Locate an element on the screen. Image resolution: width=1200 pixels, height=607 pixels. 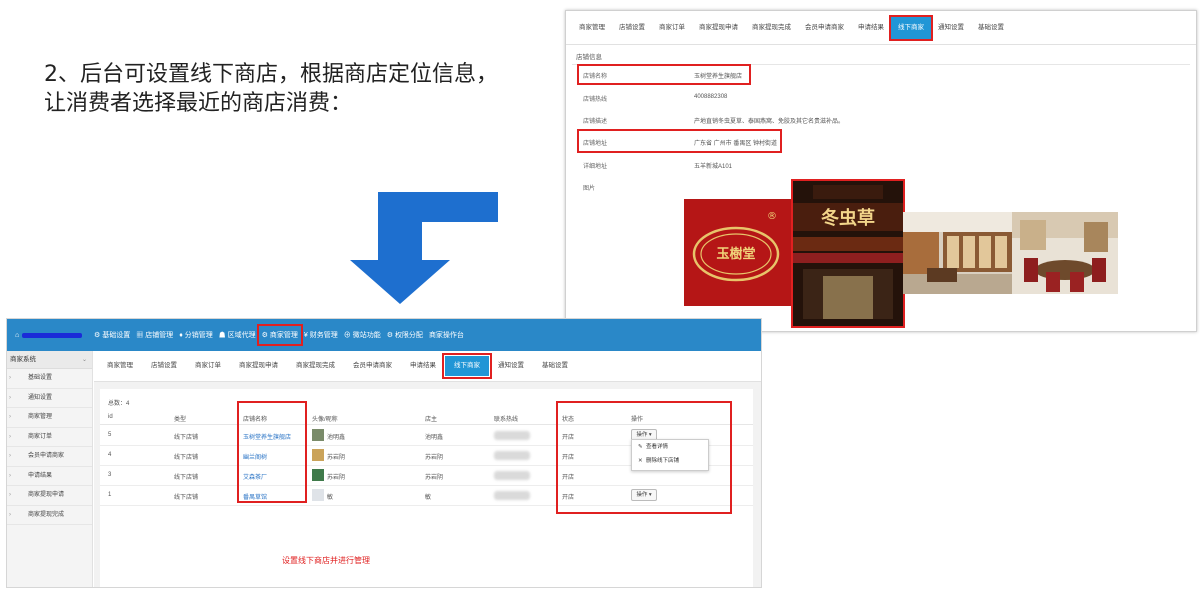
heading-line-1: 2、后台可设置线下商店，根据商店定位信息， is located at coordinates (271, 74).